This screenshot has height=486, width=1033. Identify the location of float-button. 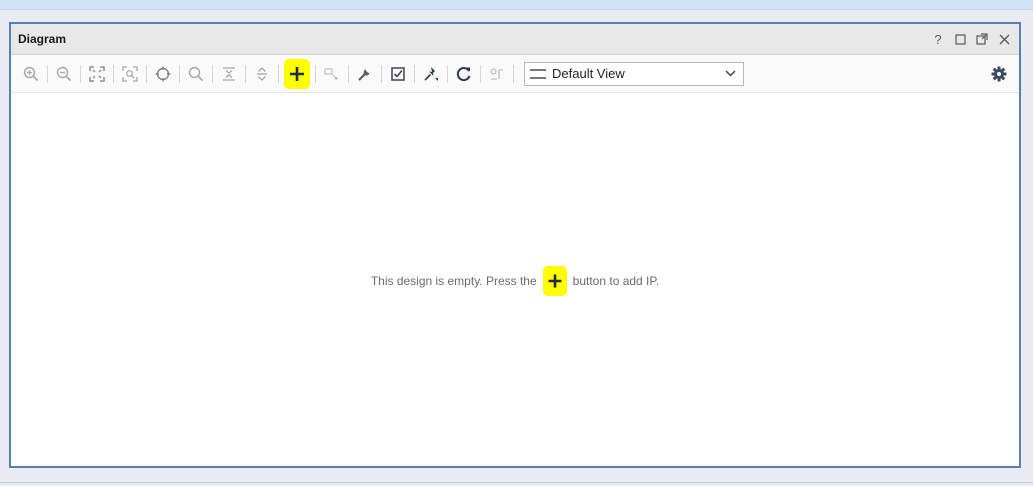
(982, 39).